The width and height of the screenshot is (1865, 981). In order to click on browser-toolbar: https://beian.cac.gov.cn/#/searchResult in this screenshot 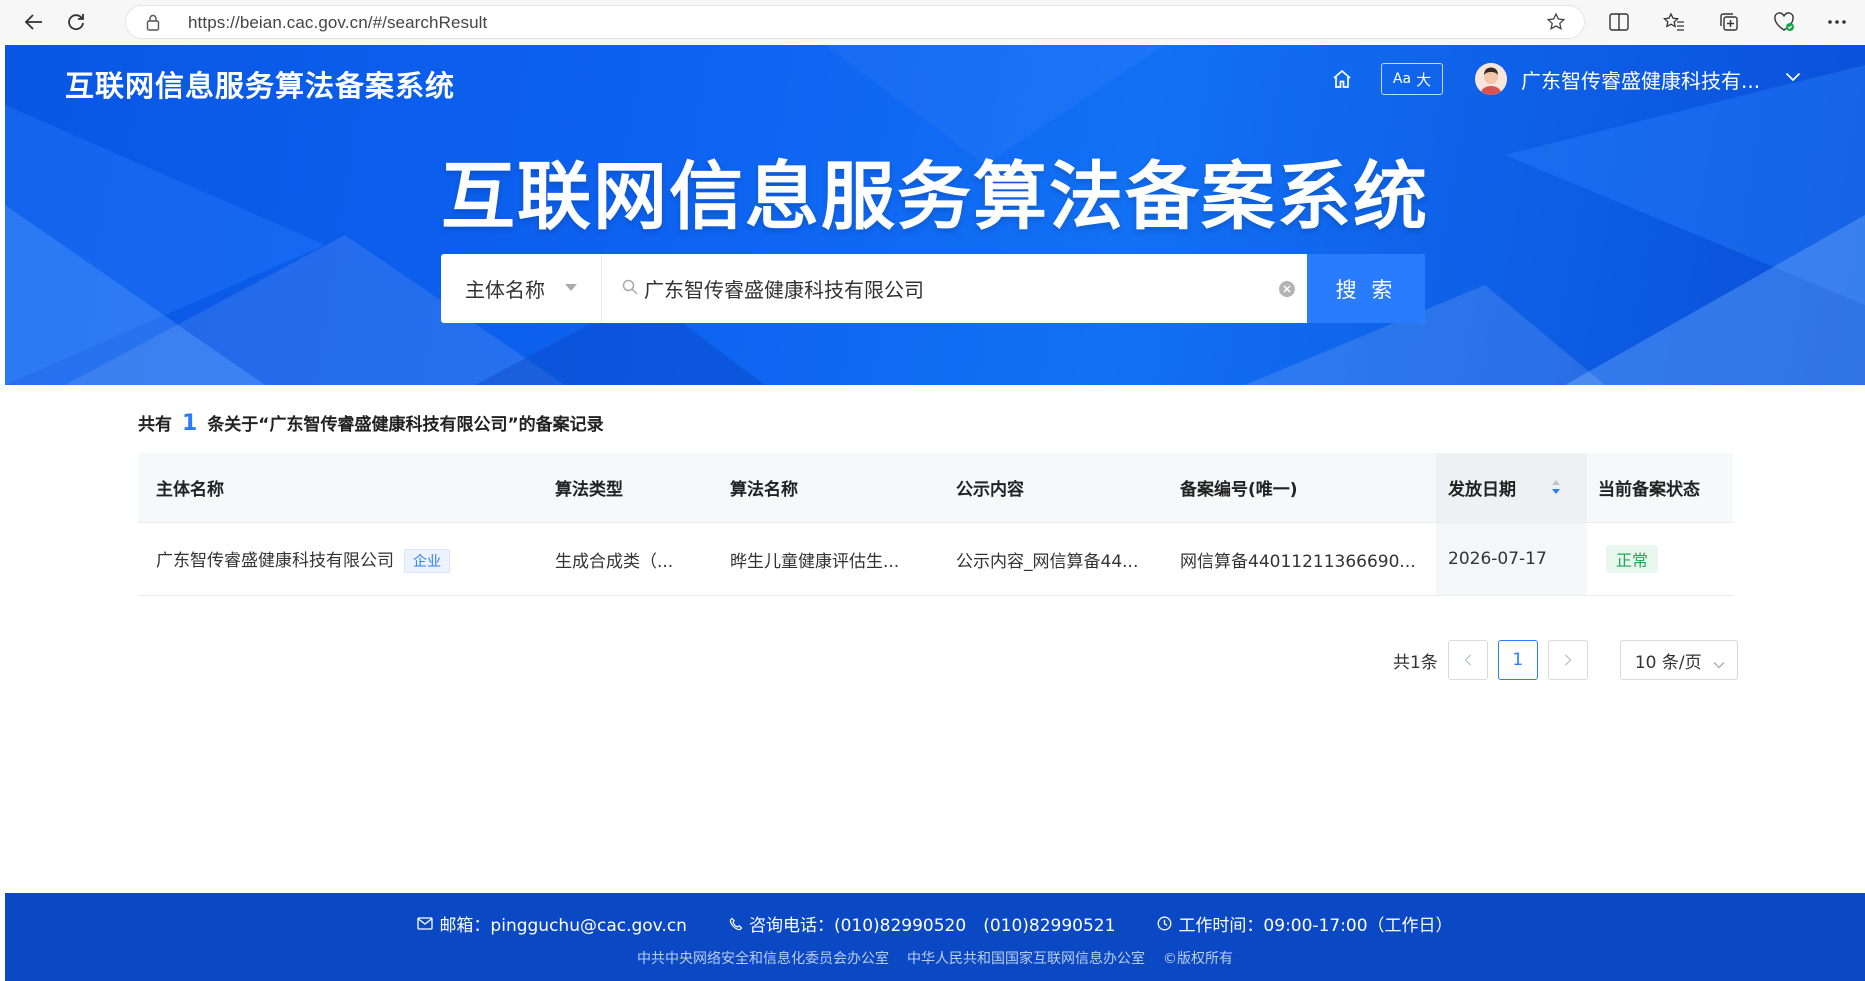, I will do `click(932, 22)`.